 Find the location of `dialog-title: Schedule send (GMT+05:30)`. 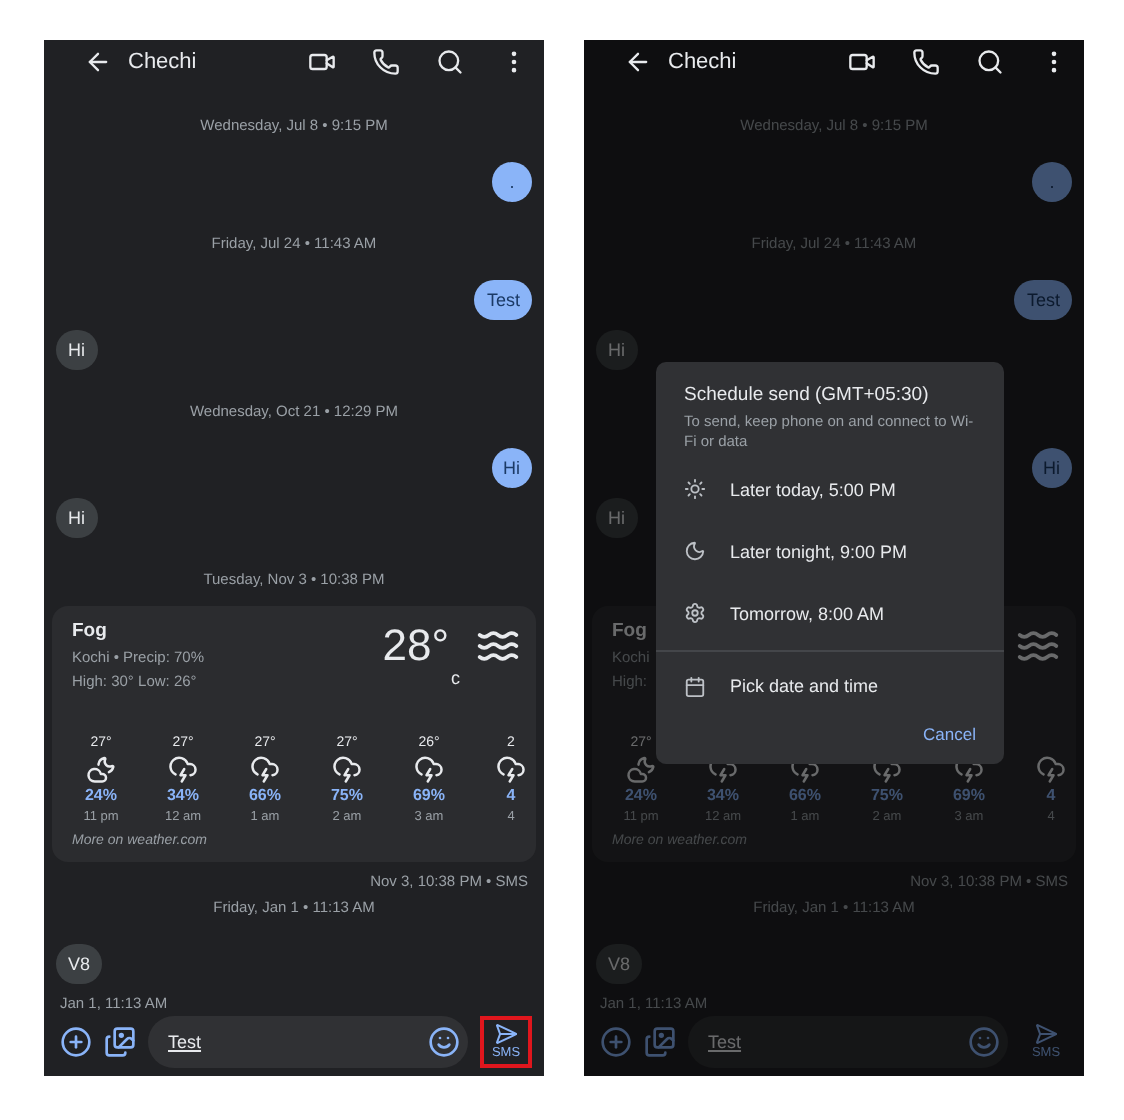

dialog-title: Schedule send (GMT+05:30) is located at coordinates (807, 396).